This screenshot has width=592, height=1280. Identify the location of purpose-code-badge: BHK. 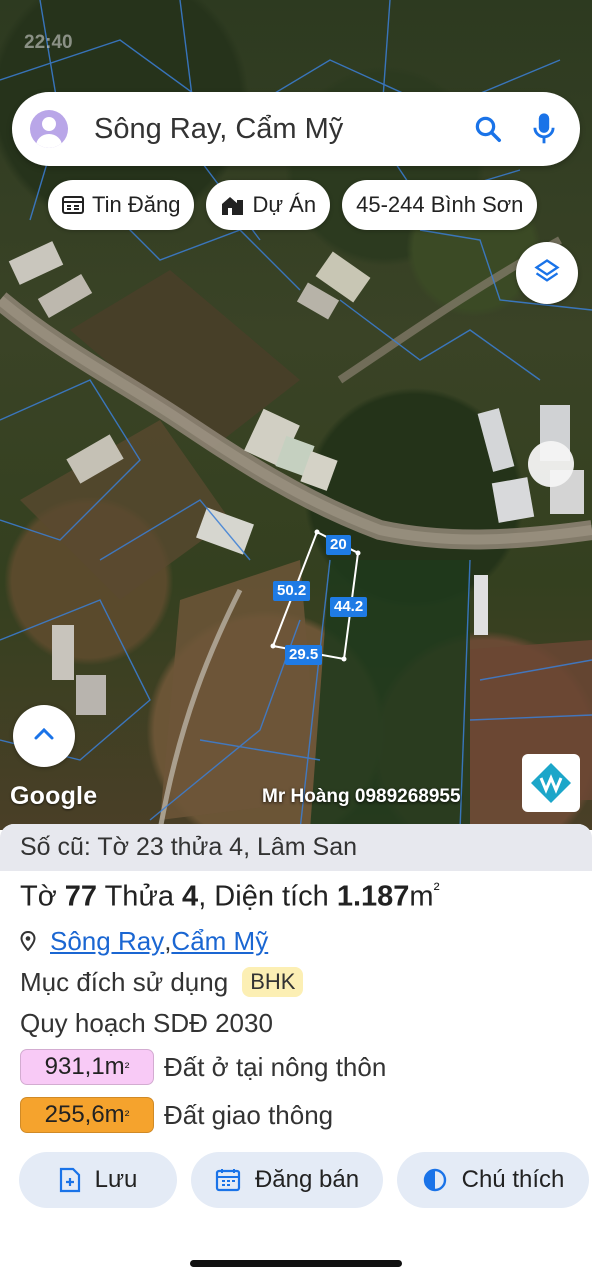
(273, 982).